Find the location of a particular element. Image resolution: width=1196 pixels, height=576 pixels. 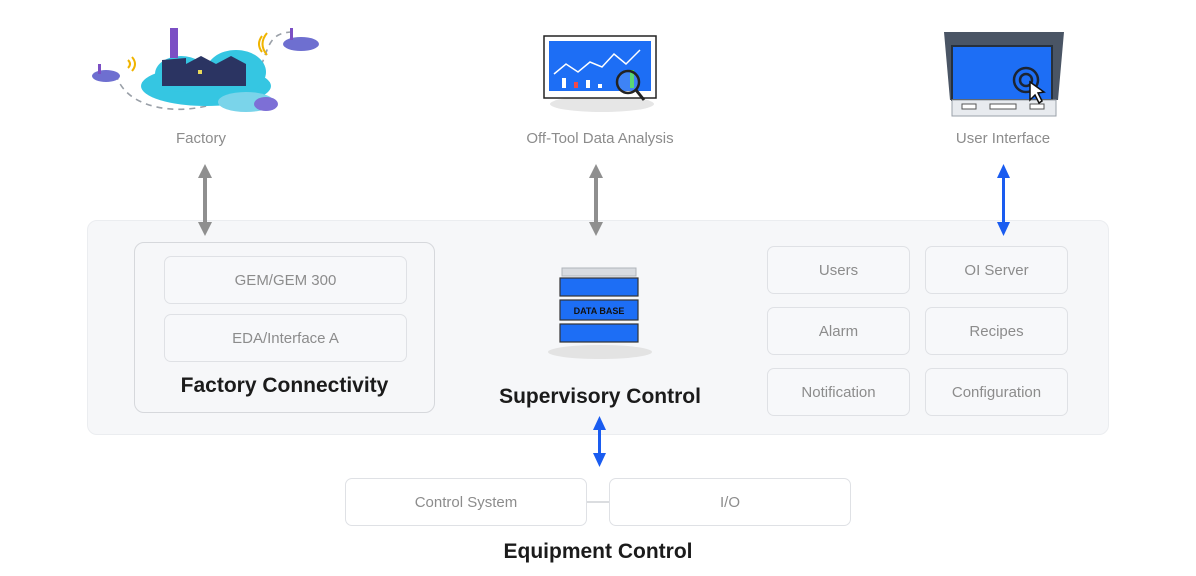

equipment-arrow is located at coordinates (599, 441).